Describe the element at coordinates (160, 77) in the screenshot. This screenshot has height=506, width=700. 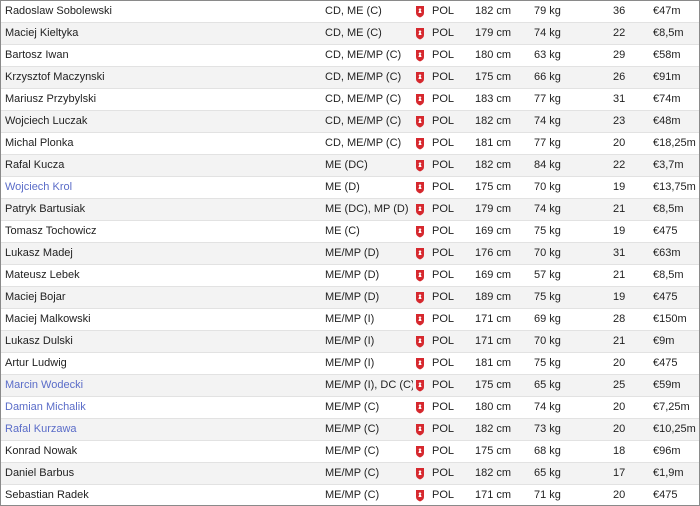
I see `player-name: Krzysztof Maczynski` at that location.